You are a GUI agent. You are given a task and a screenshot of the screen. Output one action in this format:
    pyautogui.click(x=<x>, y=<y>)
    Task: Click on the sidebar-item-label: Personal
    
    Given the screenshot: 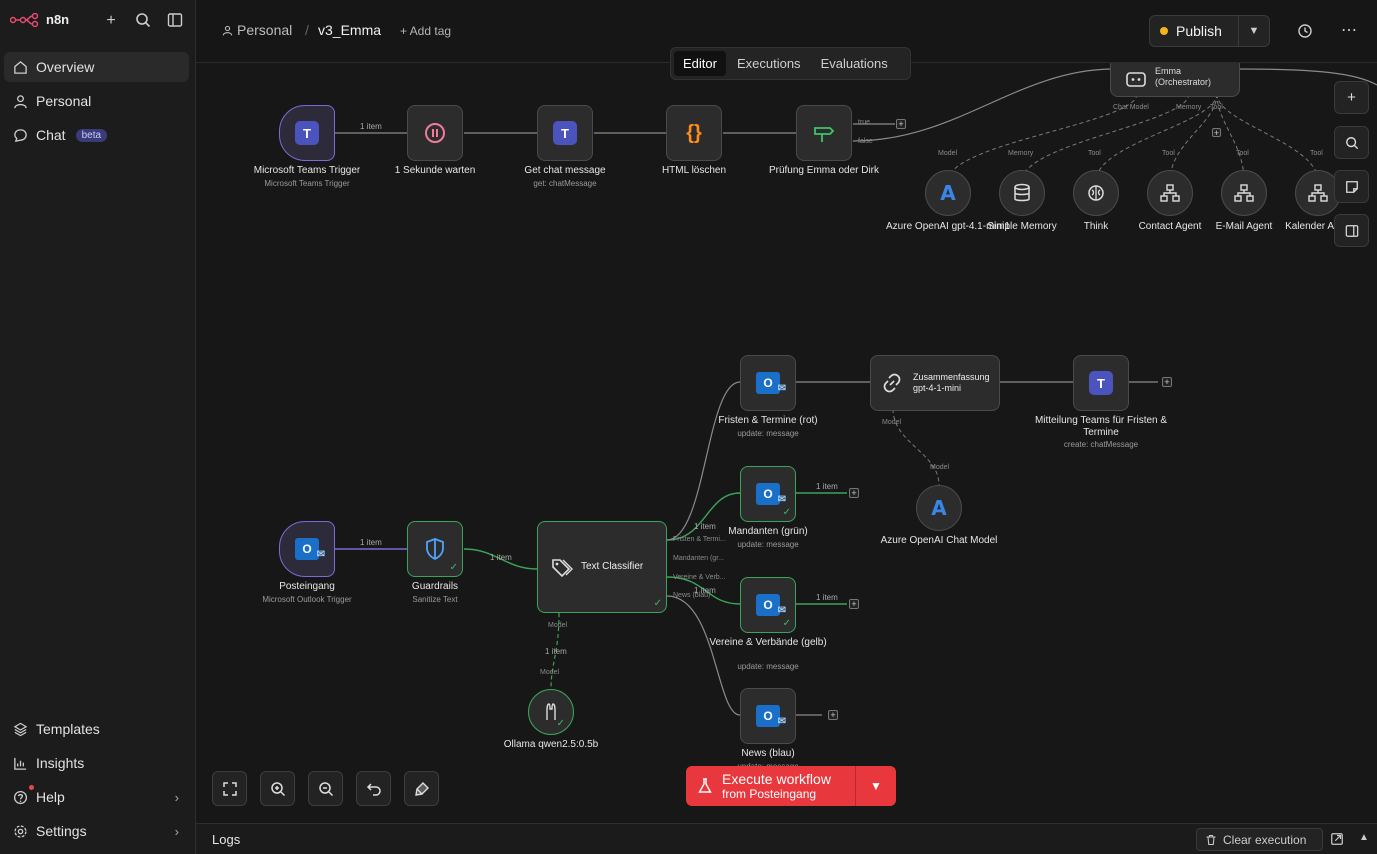 What is the action you would take?
    pyautogui.click(x=64, y=101)
    